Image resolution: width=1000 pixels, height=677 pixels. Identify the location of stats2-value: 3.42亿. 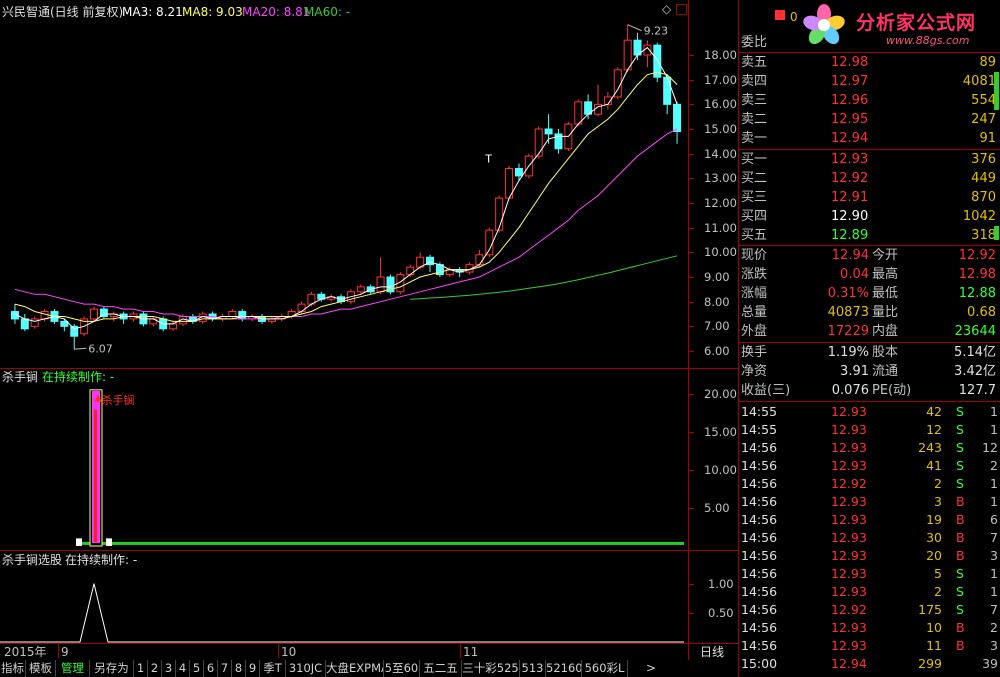
(975, 371).